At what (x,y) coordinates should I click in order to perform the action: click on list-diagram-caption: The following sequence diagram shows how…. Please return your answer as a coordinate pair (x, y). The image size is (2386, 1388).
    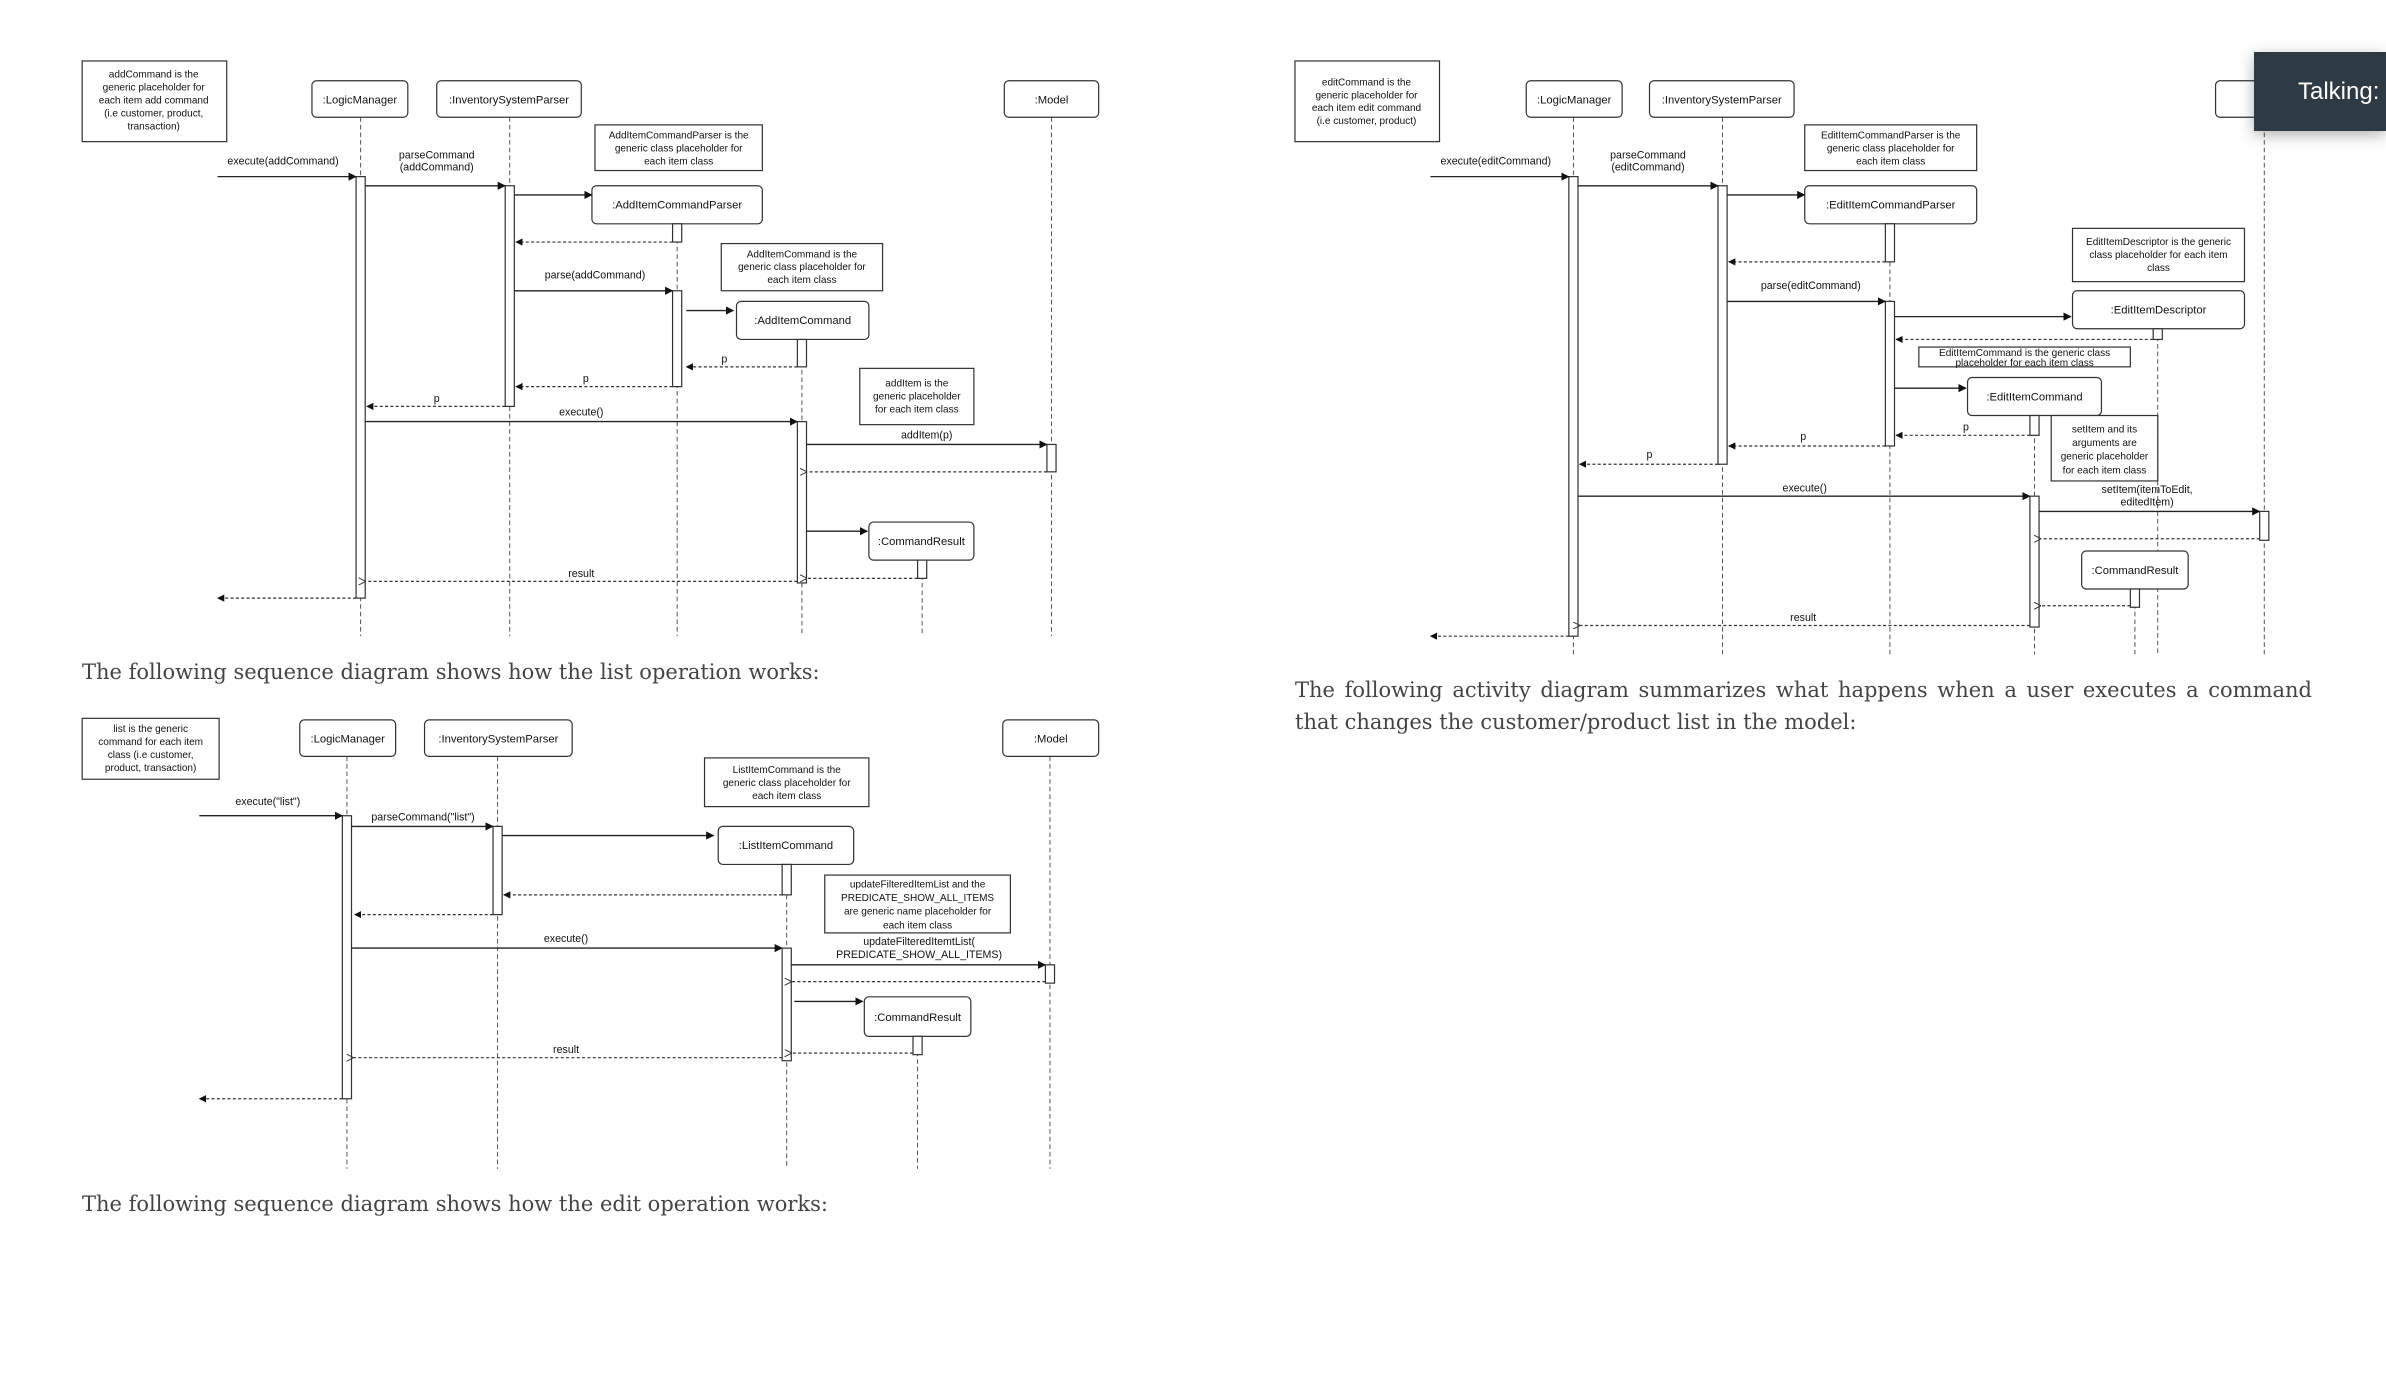
    Looking at the image, I should click on (451, 672).